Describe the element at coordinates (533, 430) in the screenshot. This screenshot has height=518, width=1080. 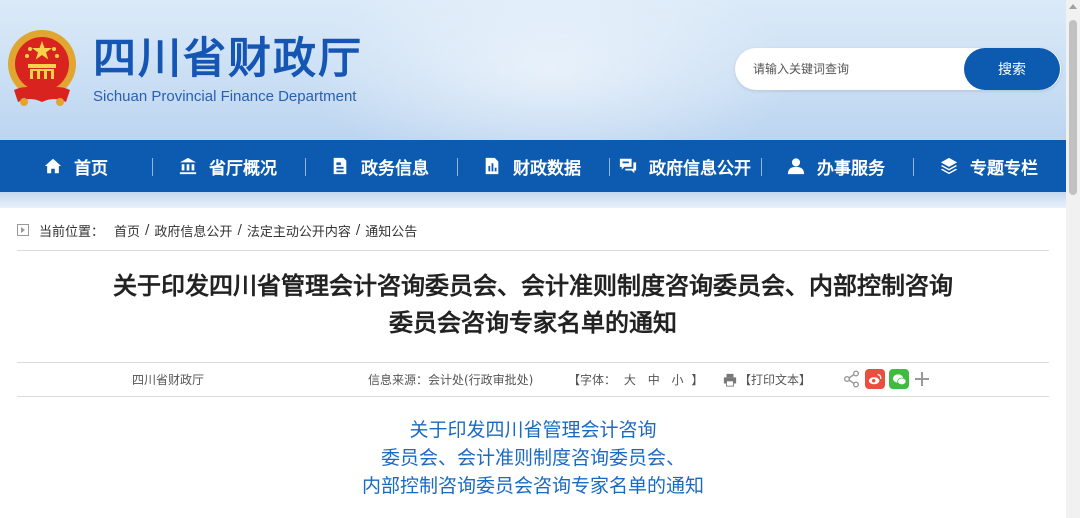
I see `document-heading-line: 关于印发四川省管理会计咨询` at that location.